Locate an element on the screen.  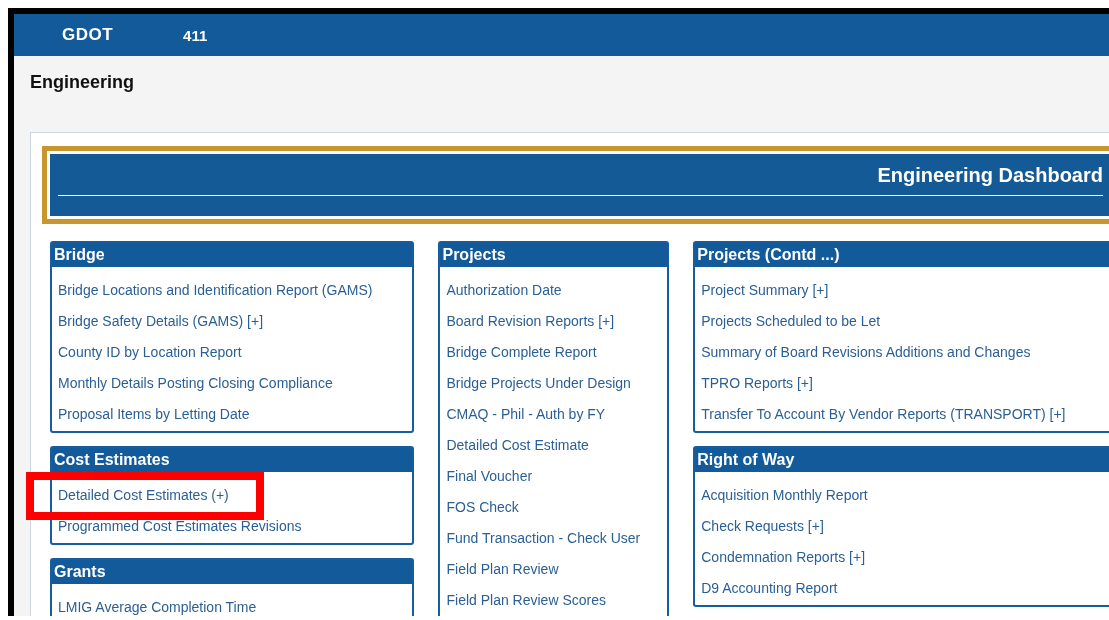
section-title: Right of Way is located at coordinates (902, 460).